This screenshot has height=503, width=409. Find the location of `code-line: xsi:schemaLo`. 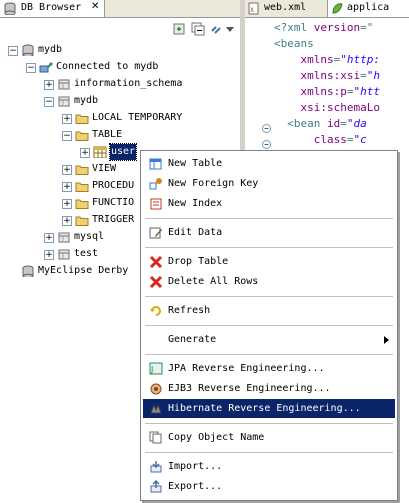

code-line: xsi:schemaLo is located at coordinates (327, 107).